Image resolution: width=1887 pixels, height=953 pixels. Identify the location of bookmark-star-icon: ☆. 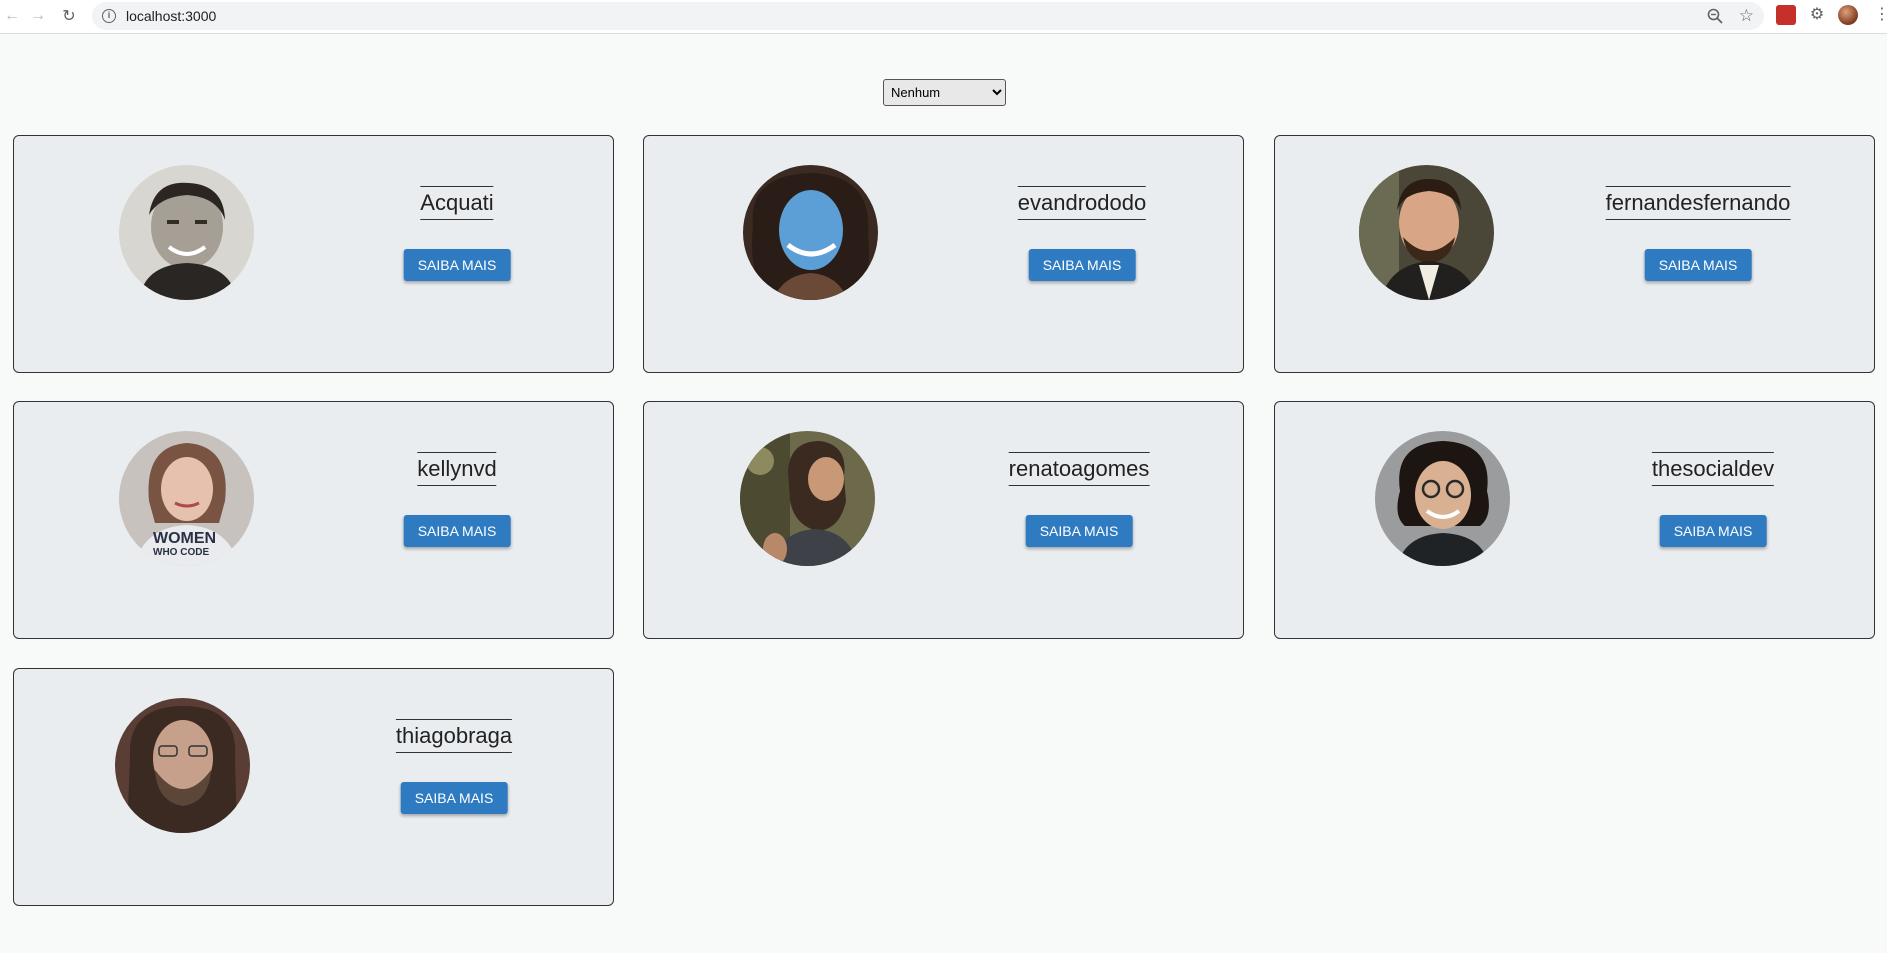
(1746, 16).